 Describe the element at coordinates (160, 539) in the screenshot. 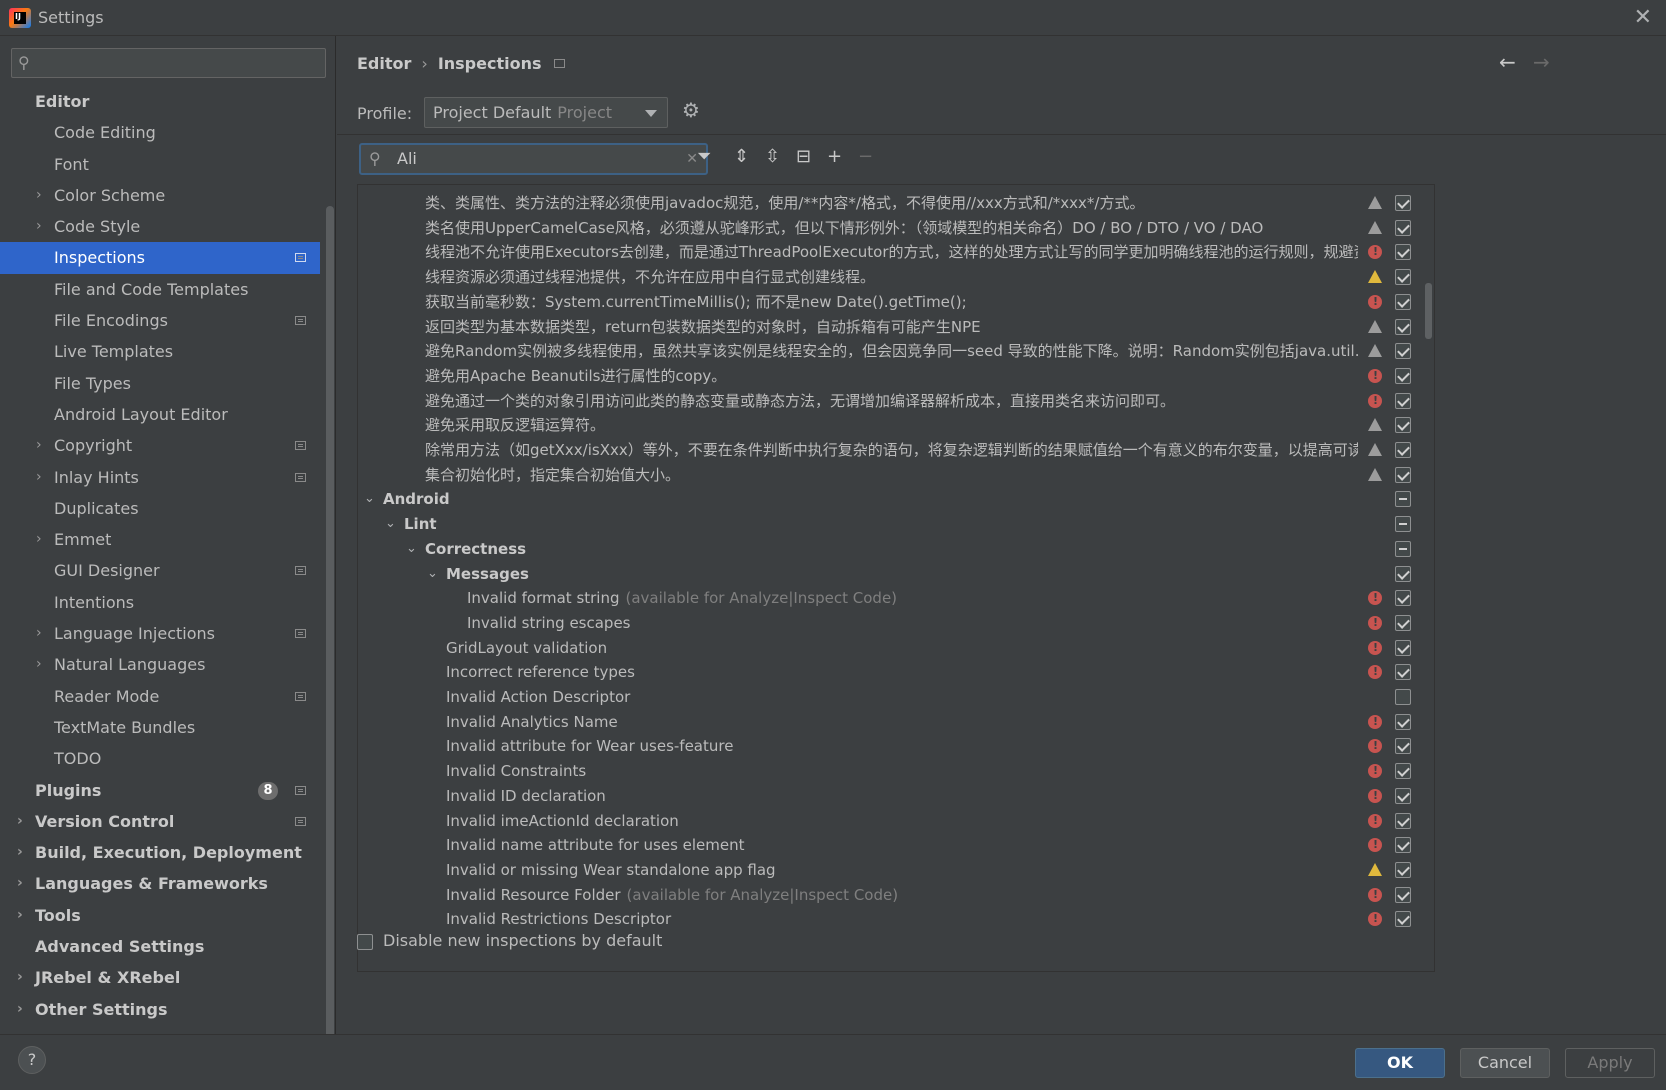

I see `sidebar-item: › Emmet` at that location.